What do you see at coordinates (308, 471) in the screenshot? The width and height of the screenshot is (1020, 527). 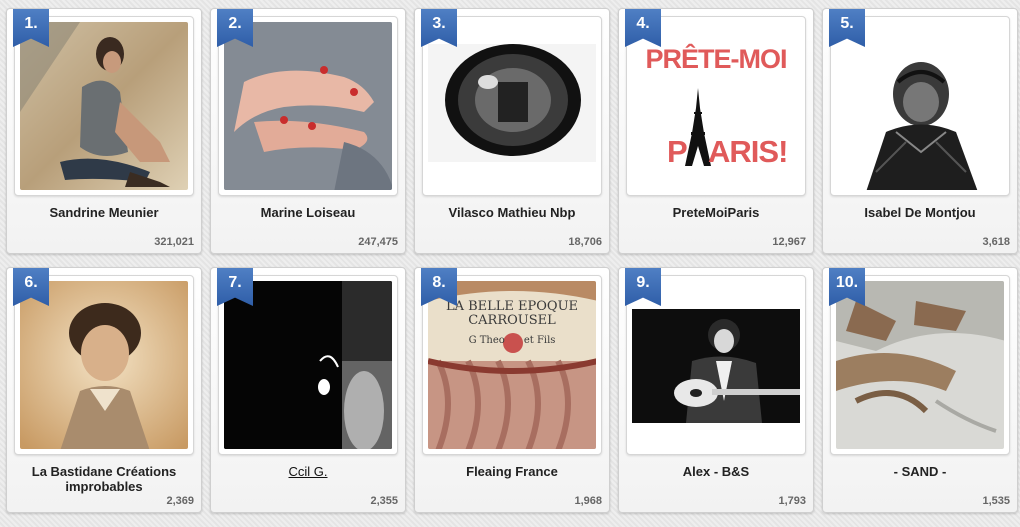 I see `board-owner-name: Ccil G.` at bounding box center [308, 471].